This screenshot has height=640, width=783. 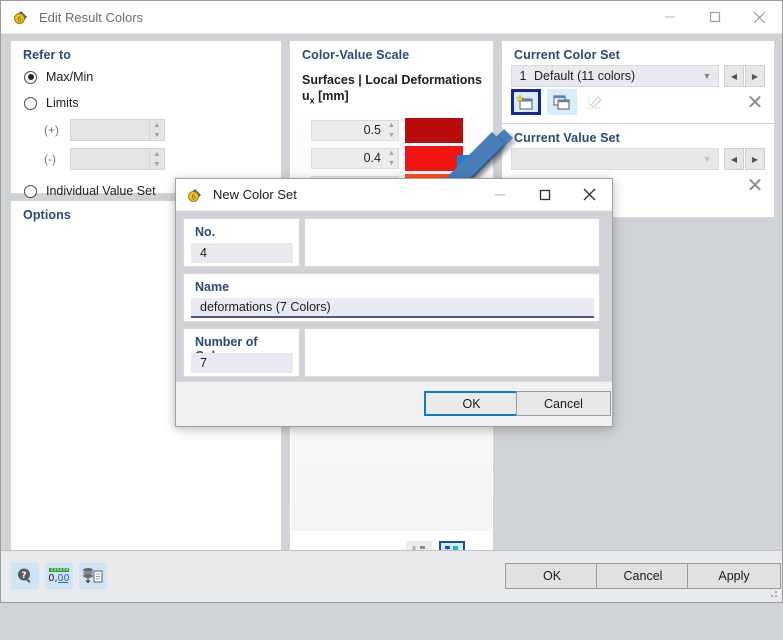 I want to click on name-input: deformations (7 Colors), so click(x=392, y=308).